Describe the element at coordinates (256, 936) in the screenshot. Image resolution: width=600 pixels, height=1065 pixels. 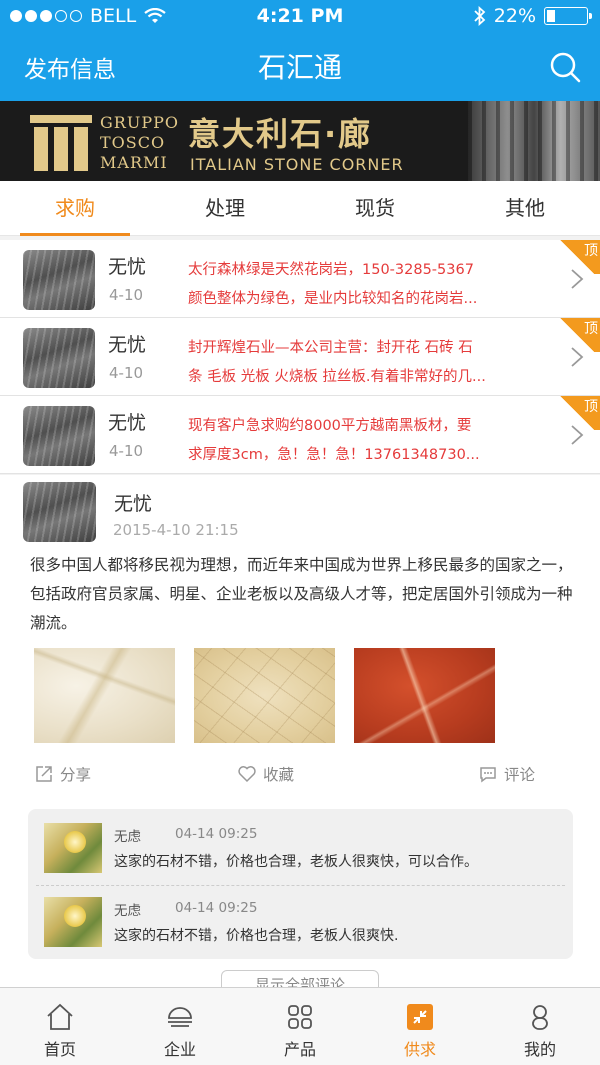
I see `comment-text: 这家的石材不错，价格也合理，老板人很爽快.` at that location.